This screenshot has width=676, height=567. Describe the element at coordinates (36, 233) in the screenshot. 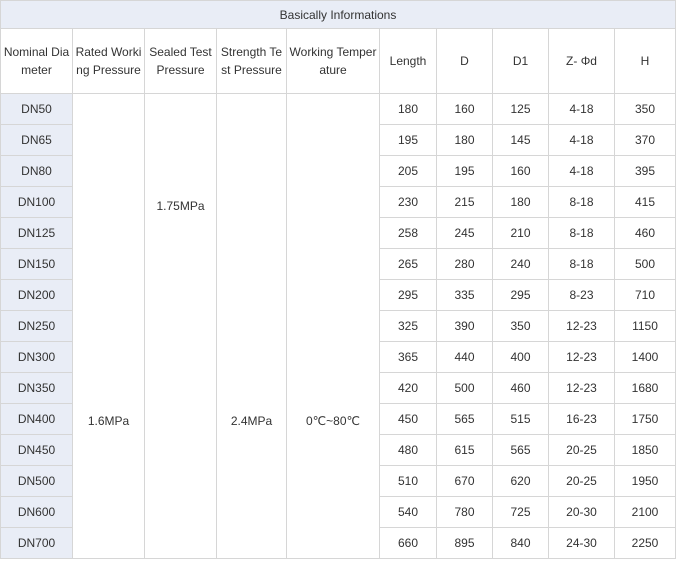

I see `cell-nominal-diameter: DN125` at that location.